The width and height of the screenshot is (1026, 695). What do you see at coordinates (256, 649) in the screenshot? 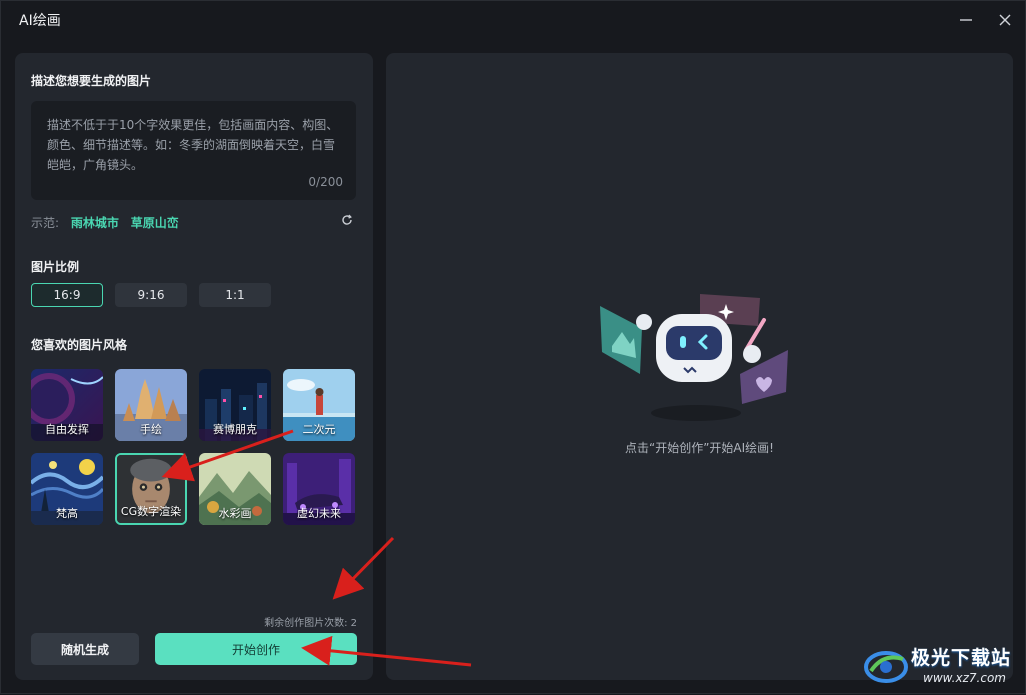
I see `start-create-button: 开始创作` at bounding box center [256, 649].